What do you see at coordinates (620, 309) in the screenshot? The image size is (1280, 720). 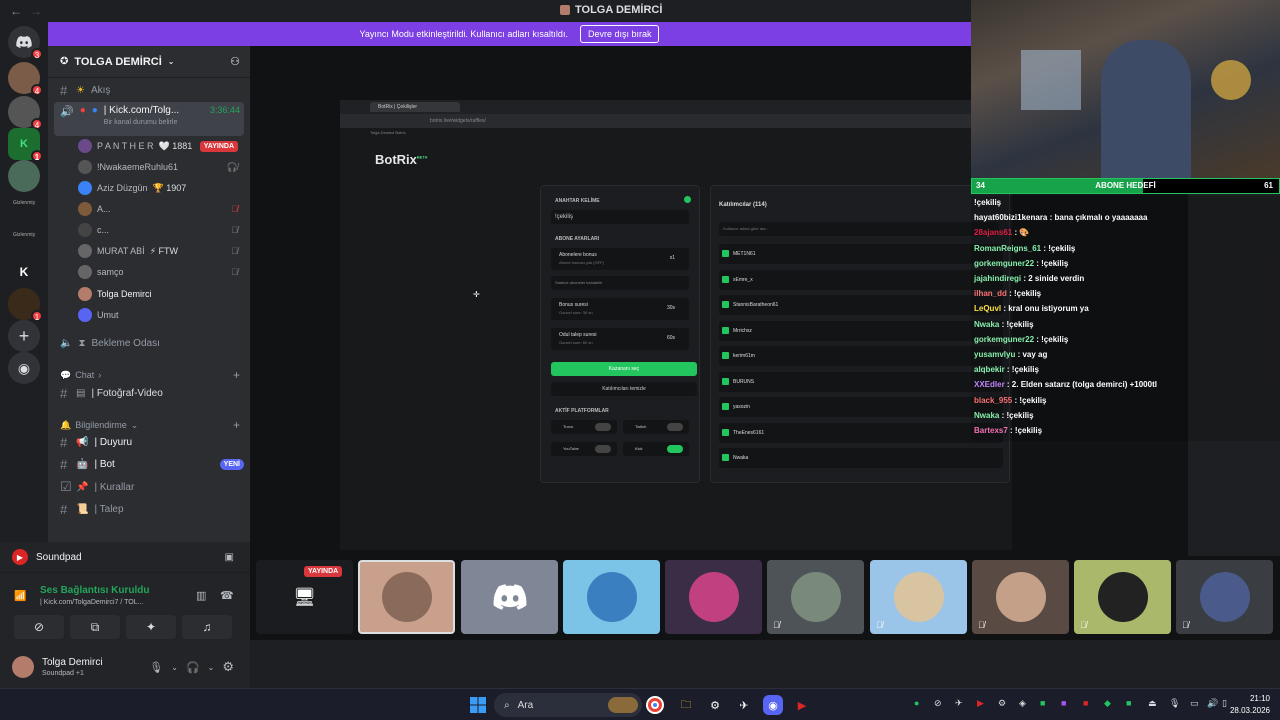 I see `bonus-duration-row: Bonus suresi Guncel sure: 30 sn 30s` at bounding box center [620, 309].